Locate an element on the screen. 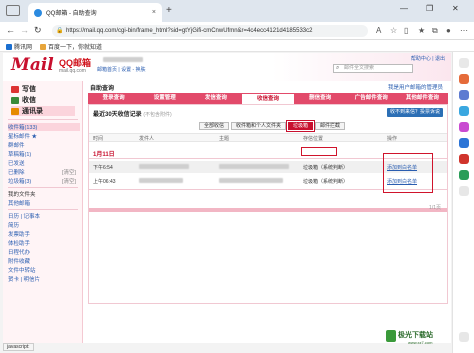 This screenshot has width=474, height=353. tab-delete-query: 删信查询 is located at coordinates (320, 98).